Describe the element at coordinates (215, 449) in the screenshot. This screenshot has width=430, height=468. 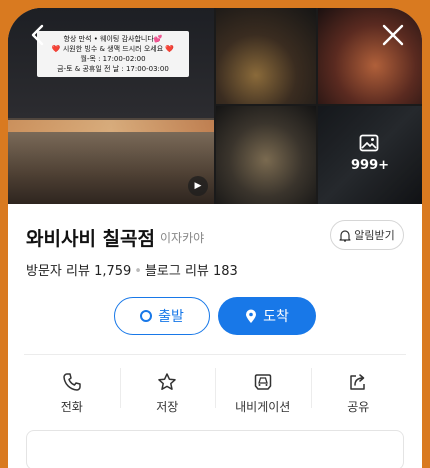
I see `info-card` at that location.